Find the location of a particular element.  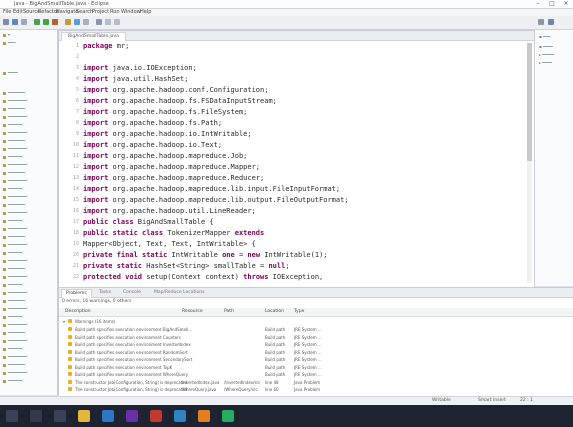

outline-item: ▸ ━━━━ is located at coordinates (545, 63).